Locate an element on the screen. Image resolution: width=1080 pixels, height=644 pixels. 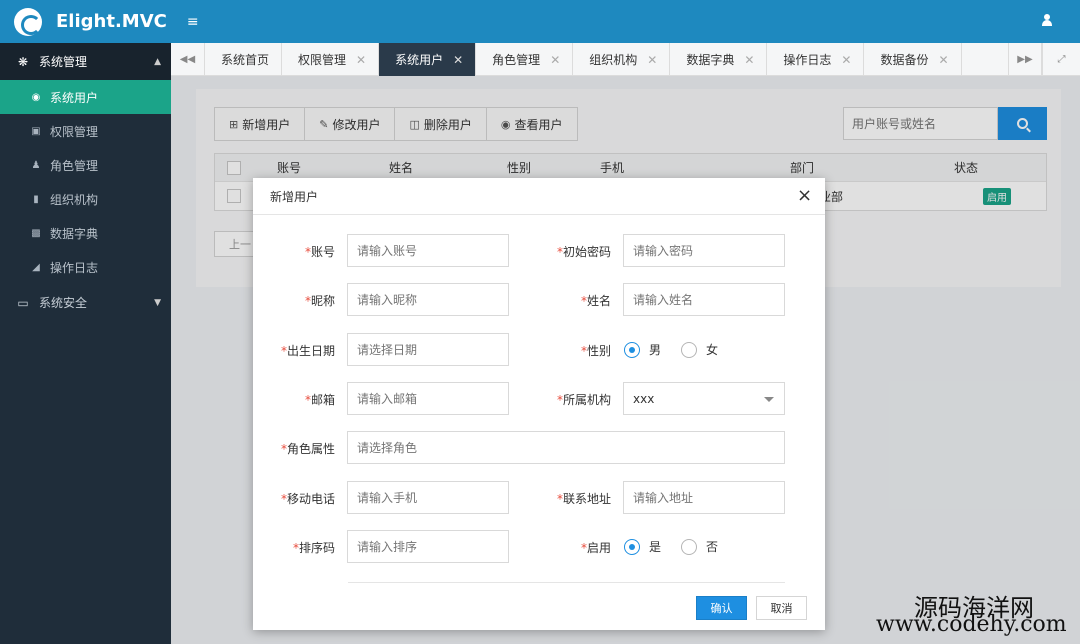
caret-down-icon: ▼ is located at coordinates (157, 302).